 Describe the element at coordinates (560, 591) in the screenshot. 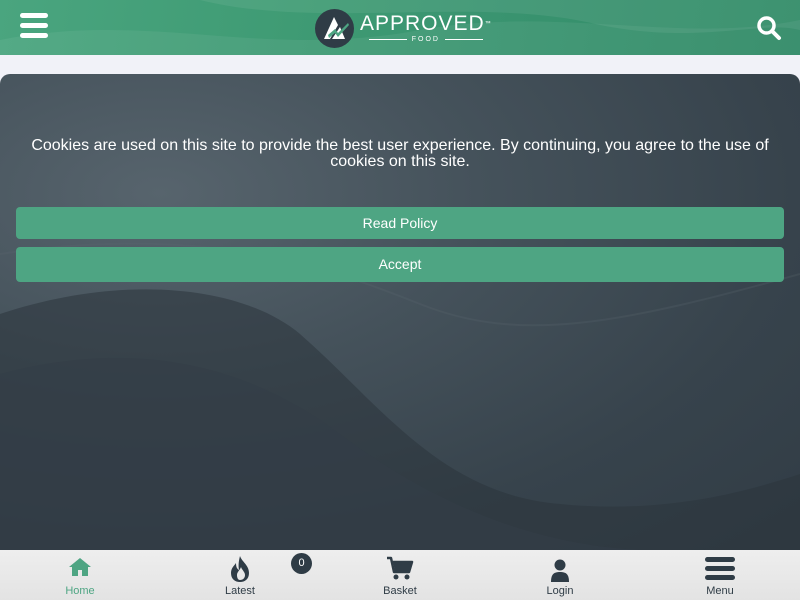

I see `nav-login-label: Login` at that location.